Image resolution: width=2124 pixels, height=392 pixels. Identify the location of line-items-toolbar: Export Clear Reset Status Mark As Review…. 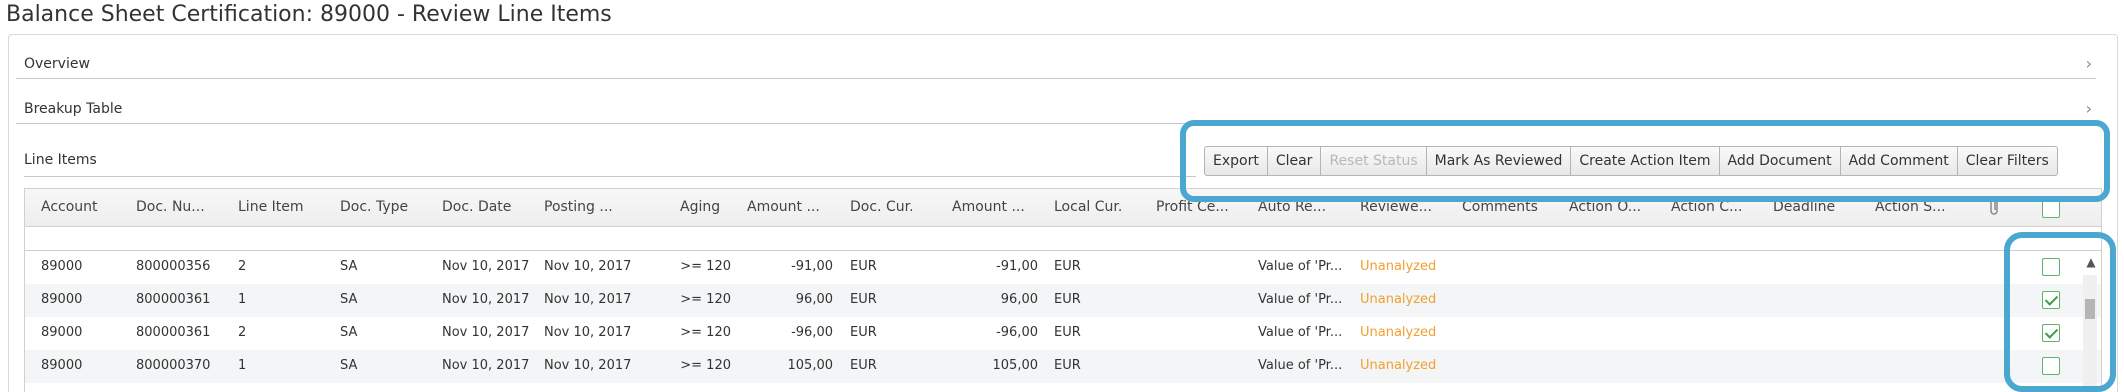
(1631, 161).